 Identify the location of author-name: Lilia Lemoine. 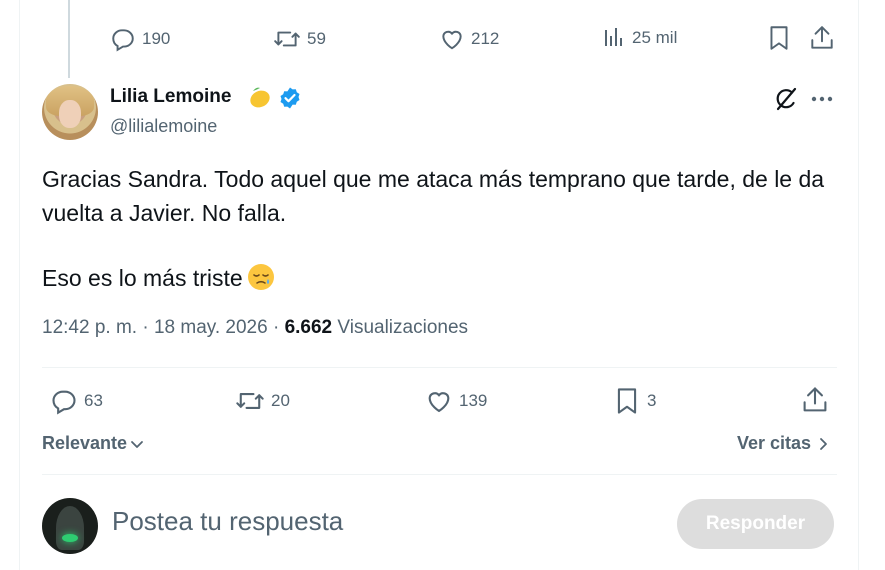
(170, 97).